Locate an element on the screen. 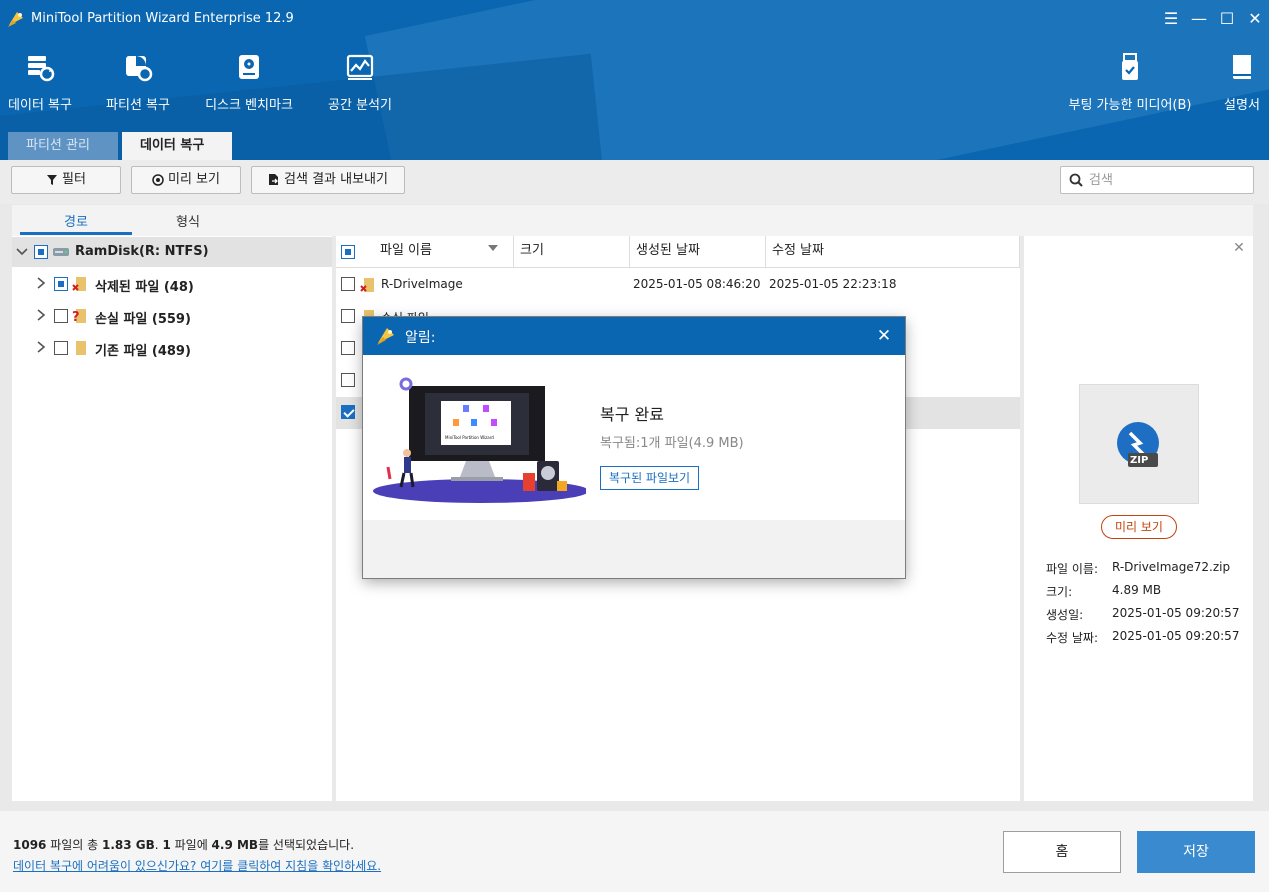 Image resolution: width=1269 pixels, height=892 pixels. dialog-footer is located at coordinates (634, 549).